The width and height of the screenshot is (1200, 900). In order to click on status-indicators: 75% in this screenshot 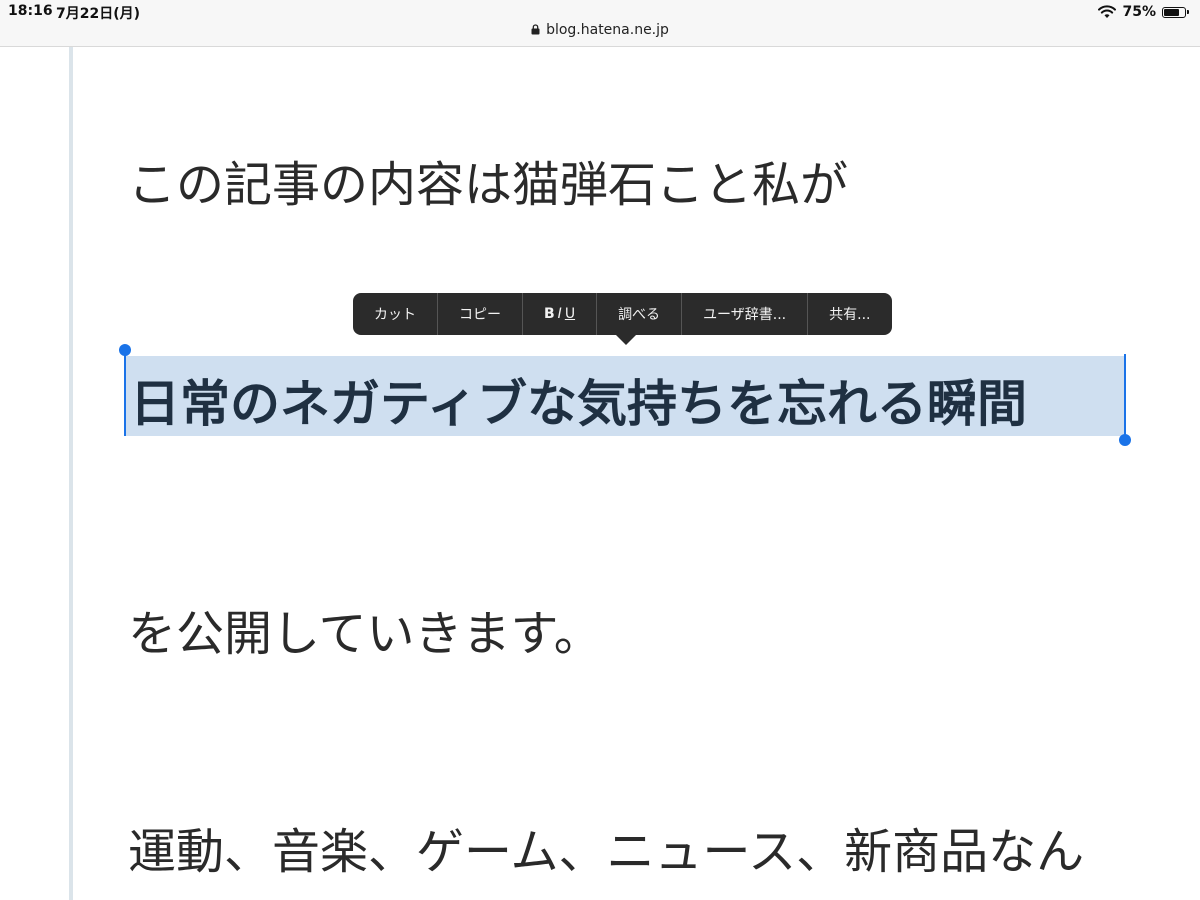, I will do `click(1143, 12)`.